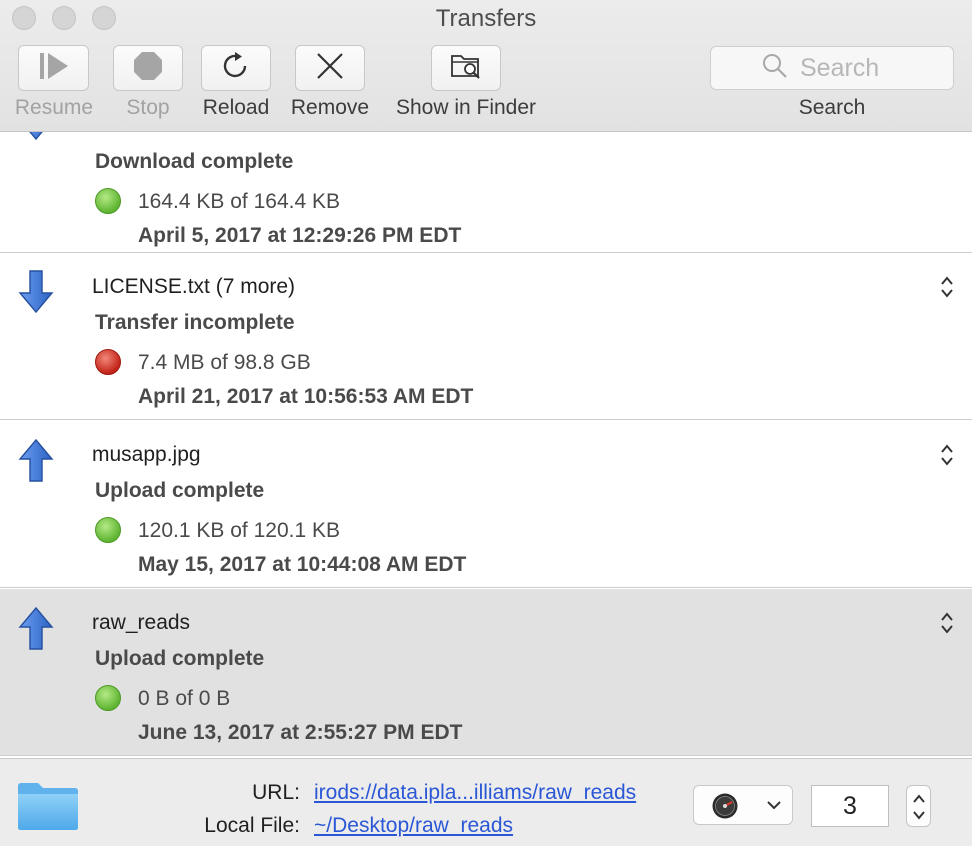  I want to click on transfer-date: April 5, 2017 at 12:29:26 PM EDT, so click(300, 235).